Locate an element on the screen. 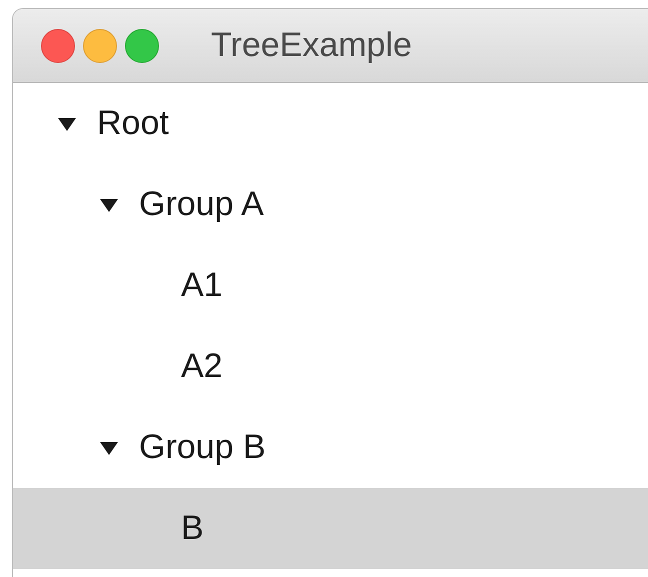 This screenshot has width=648, height=577. tree-item: Root is located at coordinates (330, 123).